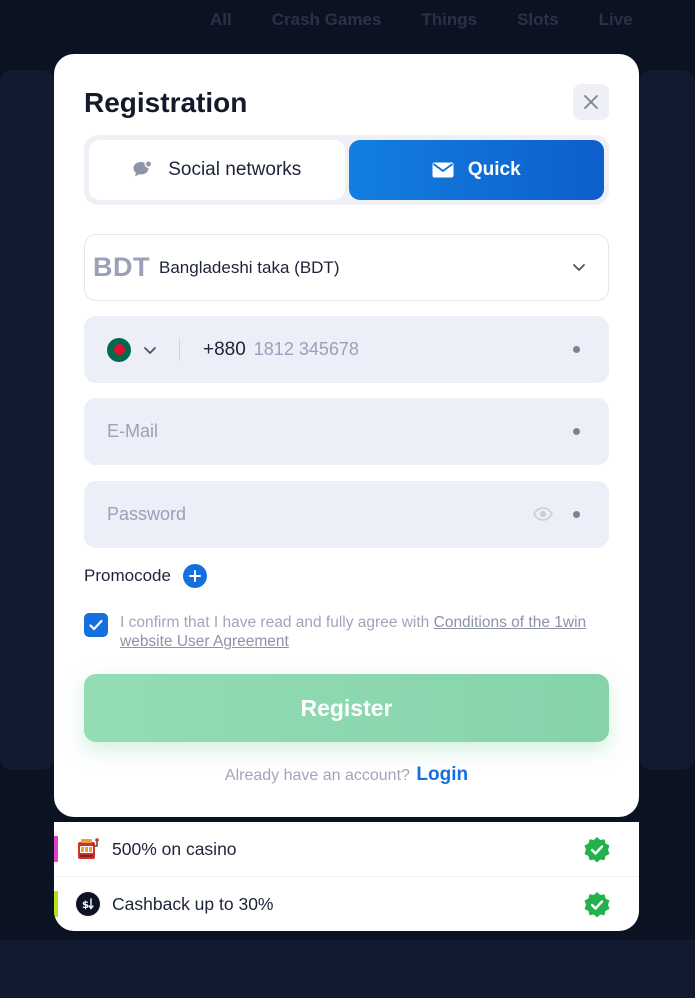 The height and width of the screenshot is (998, 695). I want to click on checkmark-icon, so click(96, 625).